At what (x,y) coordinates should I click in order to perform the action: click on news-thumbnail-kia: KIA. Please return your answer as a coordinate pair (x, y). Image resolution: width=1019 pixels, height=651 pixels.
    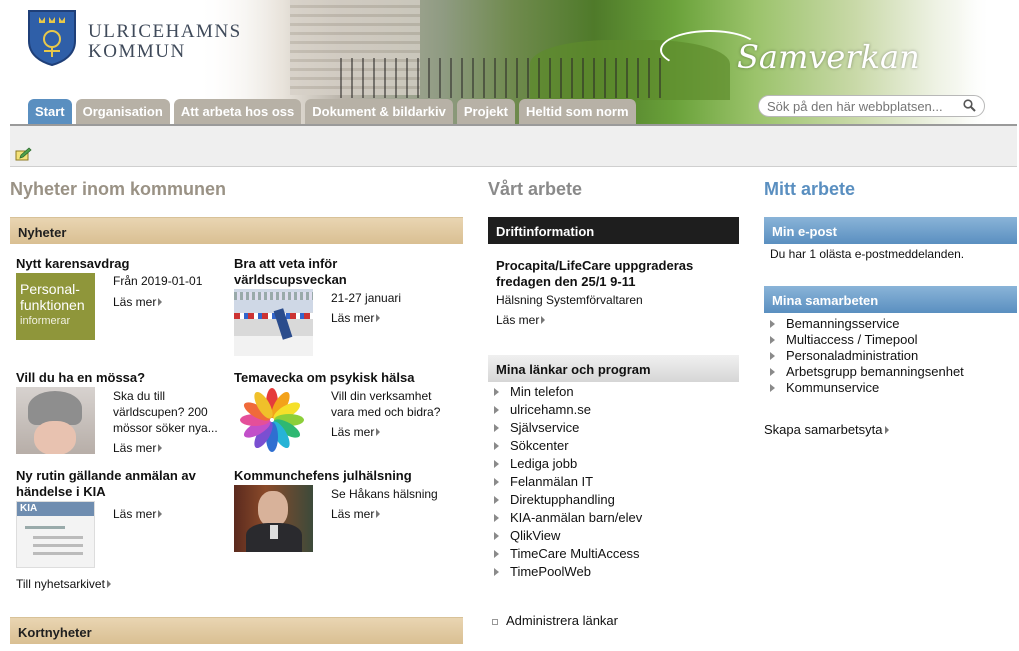
    Looking at the image, I should click on (55, 534).